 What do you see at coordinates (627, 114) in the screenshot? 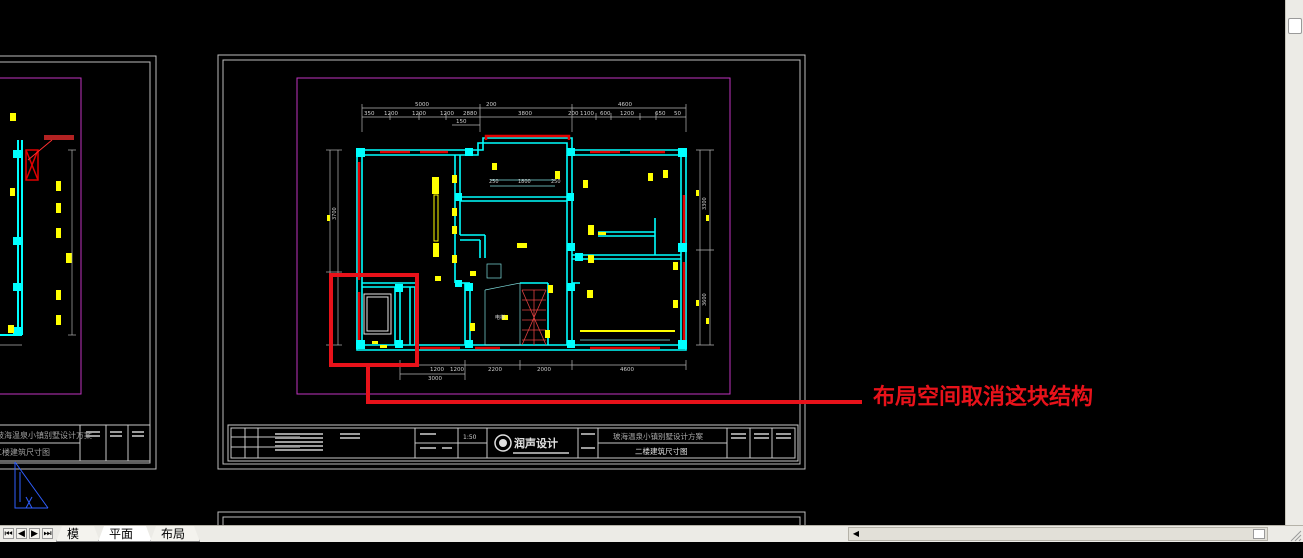
I see `dim-top-1200d: 1200` at bounding box center [627, 114].